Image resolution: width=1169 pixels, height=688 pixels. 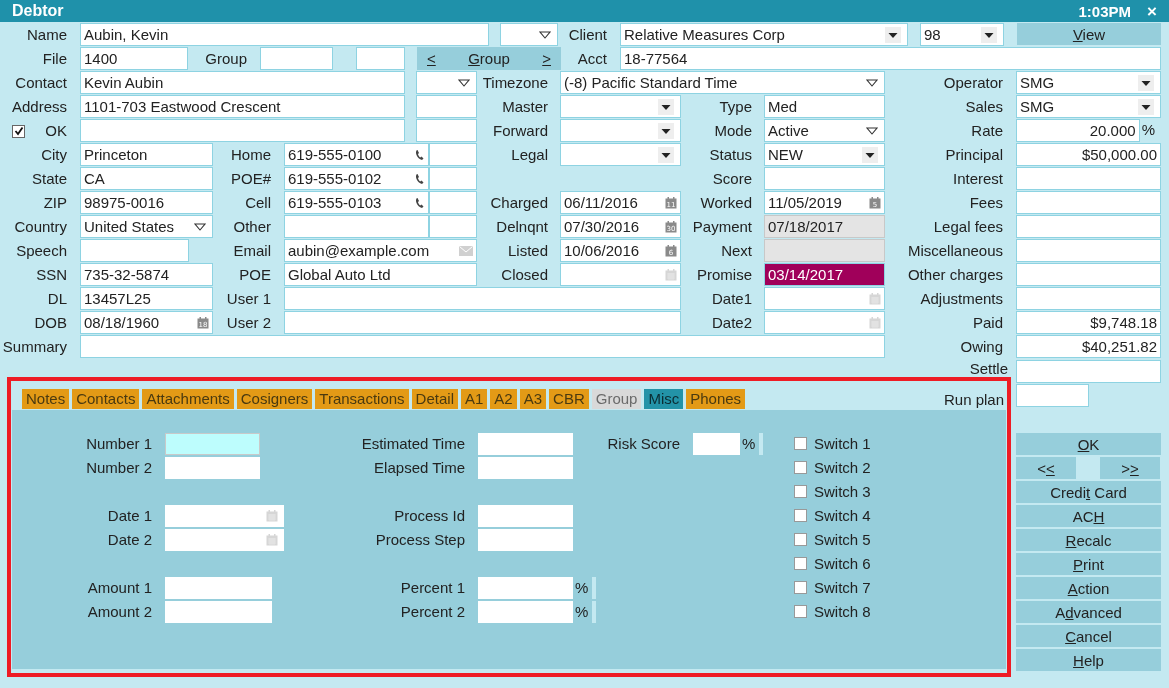 What do you see at coordinates (546, 58) in the screenshot?
I see `next-button: >` at bounding box center [546, 58].